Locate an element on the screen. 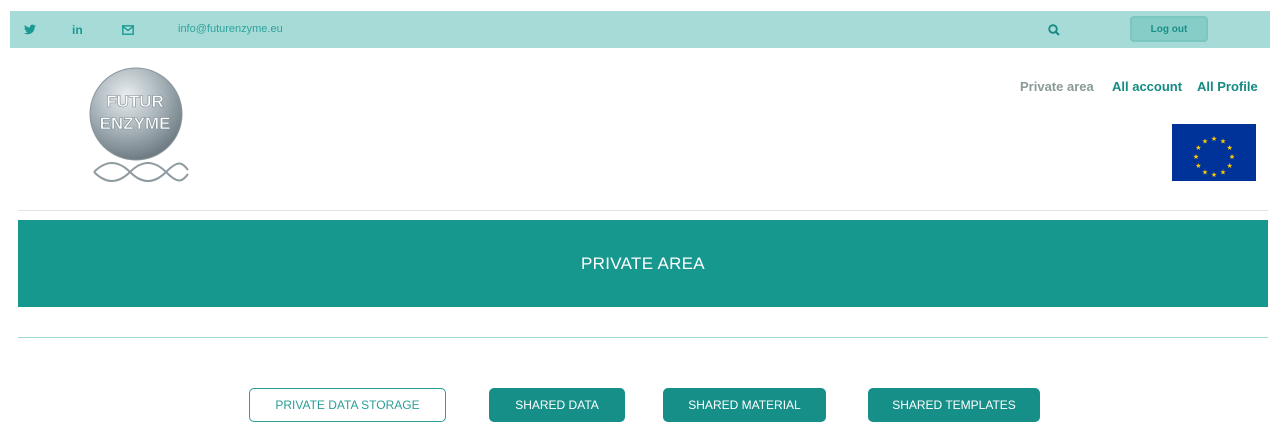  nav-link-all-account: All account is located at coordinates (1147, 86).